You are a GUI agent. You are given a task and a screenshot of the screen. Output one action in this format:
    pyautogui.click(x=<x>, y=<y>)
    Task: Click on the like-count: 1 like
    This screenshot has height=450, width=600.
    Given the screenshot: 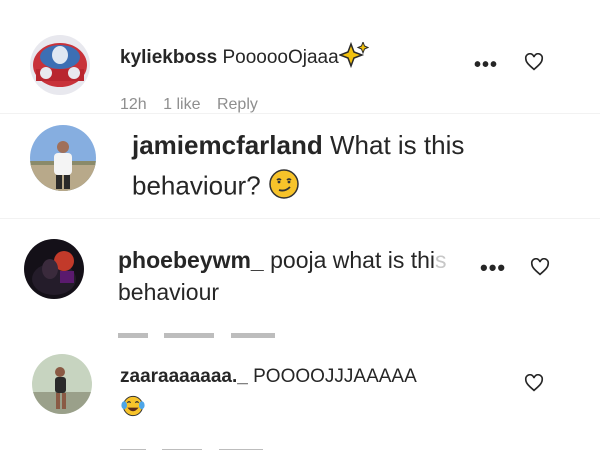 What is the action you would take?
    pyautogui.click(x=181, y=104)
    